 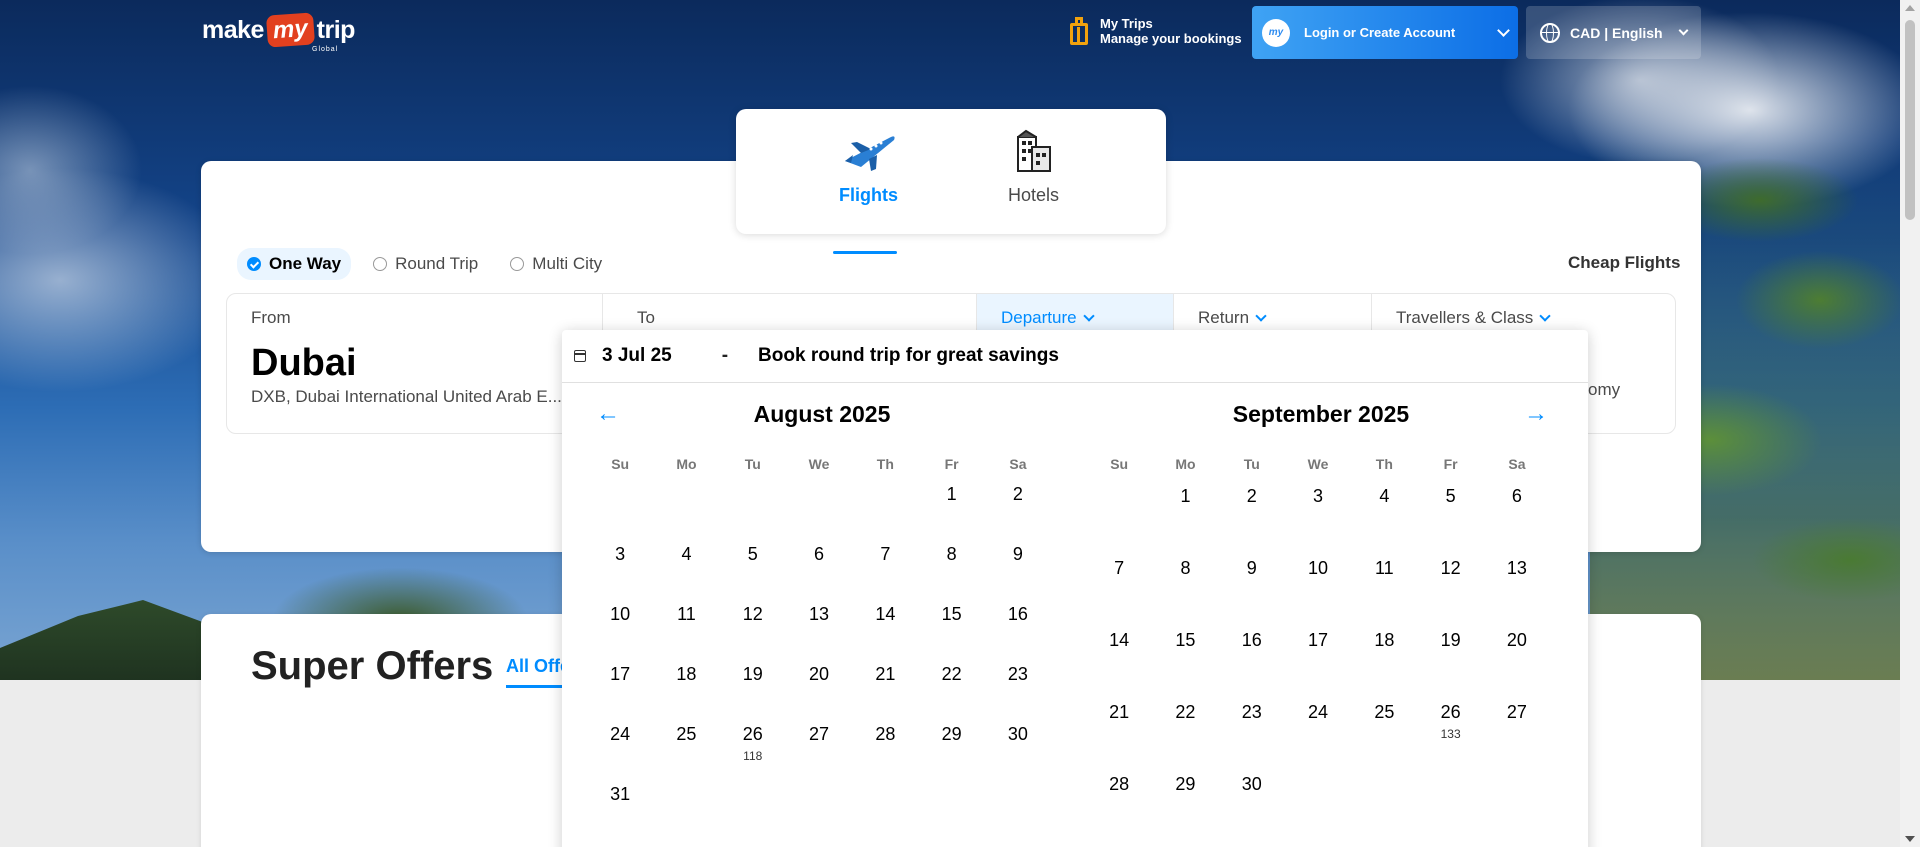 I want to click on trip-multi-city: Multi City, so click(x=556, y=264).